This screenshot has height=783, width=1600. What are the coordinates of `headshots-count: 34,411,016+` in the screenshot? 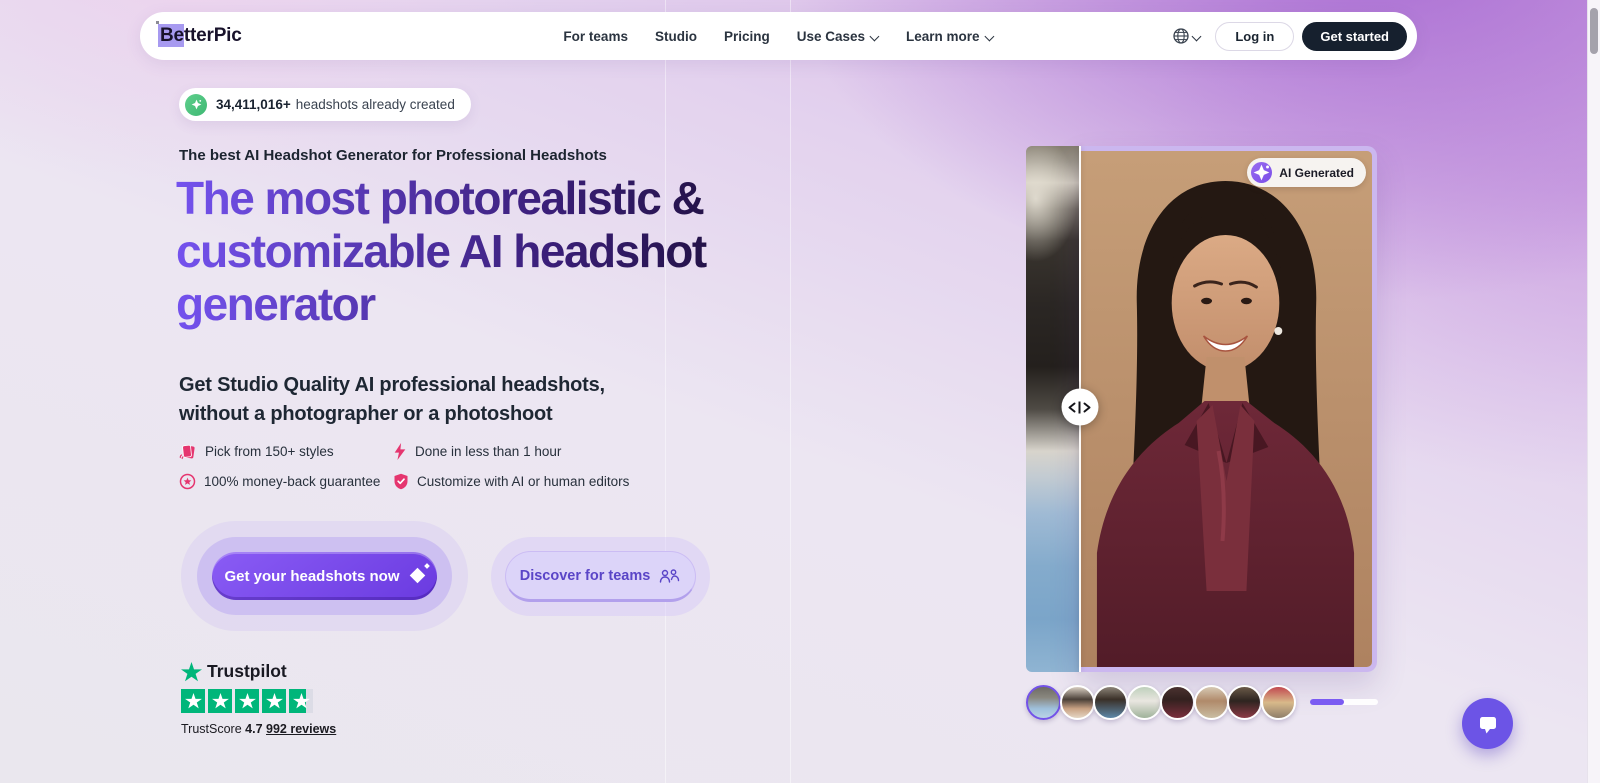 It's located at (253, 104).